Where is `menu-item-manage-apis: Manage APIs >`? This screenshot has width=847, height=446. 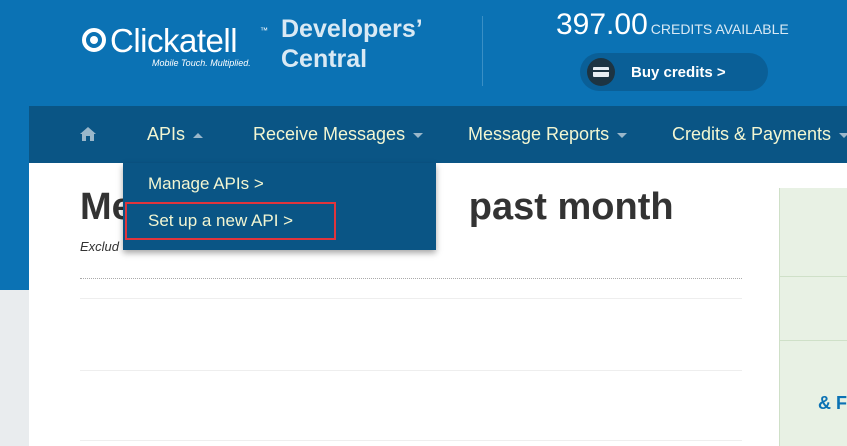 menu-item-manage-apis: Manage APIs > is located at coordinates (206, 184).